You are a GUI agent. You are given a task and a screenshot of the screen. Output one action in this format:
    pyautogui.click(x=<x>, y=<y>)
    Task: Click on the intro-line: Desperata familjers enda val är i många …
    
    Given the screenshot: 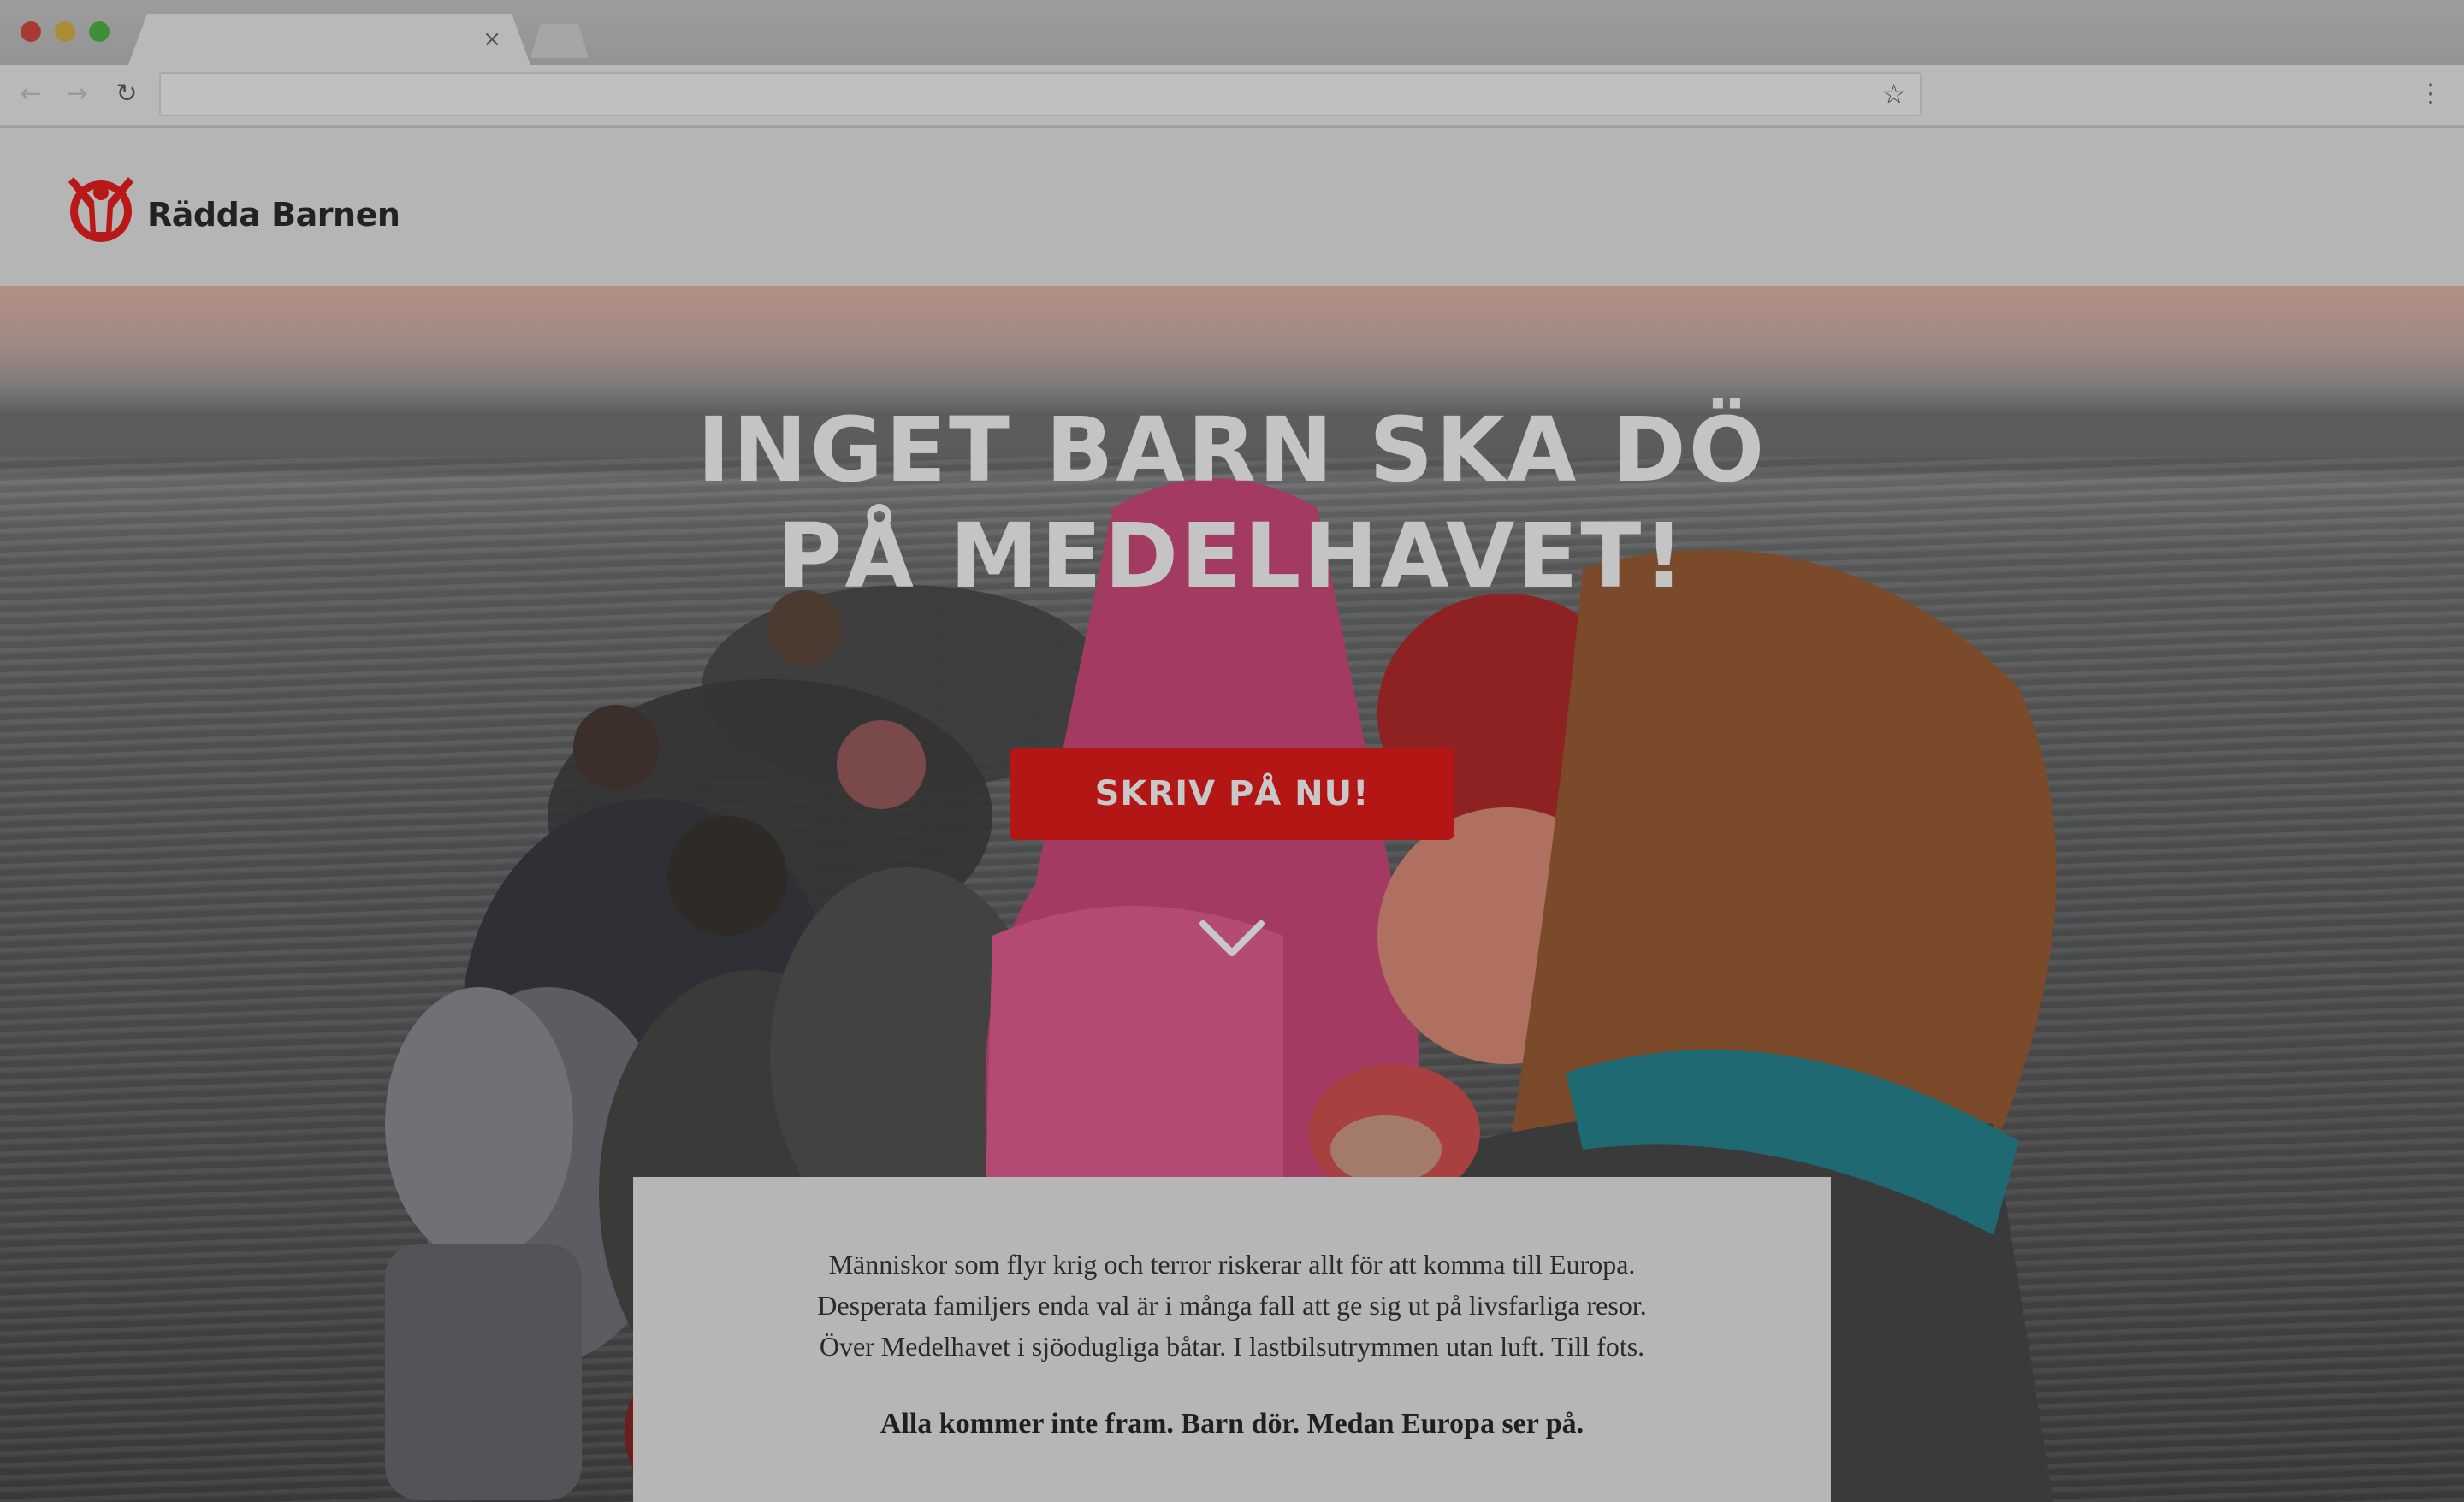 What is the action you would take?
    pyautogui.click(x=1232, y=1305)
    